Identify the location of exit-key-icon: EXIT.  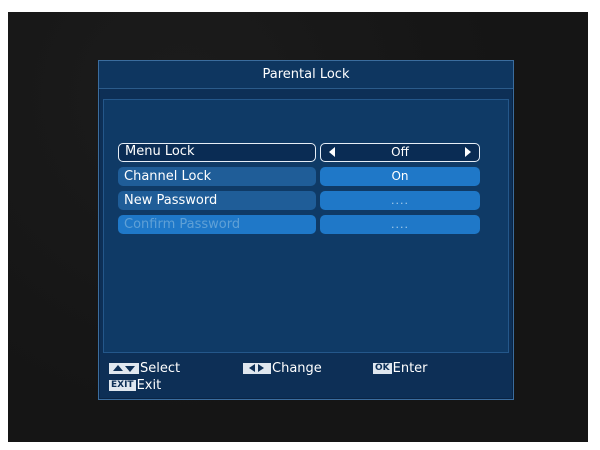
(122, 385).